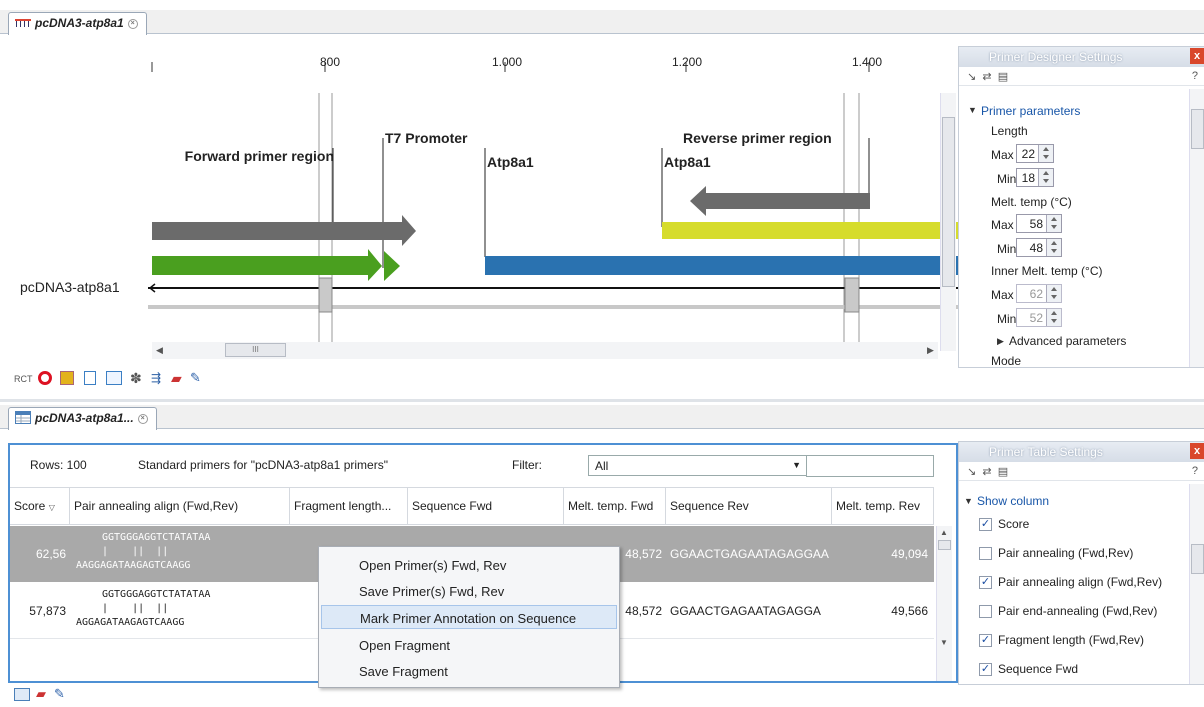  I want to click on column-header-align: Pair annealing align (Fwd,Rev), so click(180, 506).